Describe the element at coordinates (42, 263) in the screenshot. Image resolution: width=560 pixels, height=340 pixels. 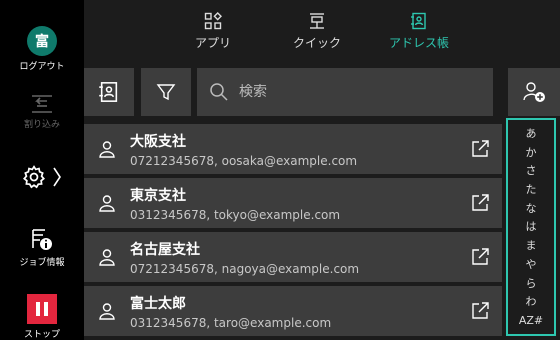
I see `job-info-label: ジョブ情報` at that location.